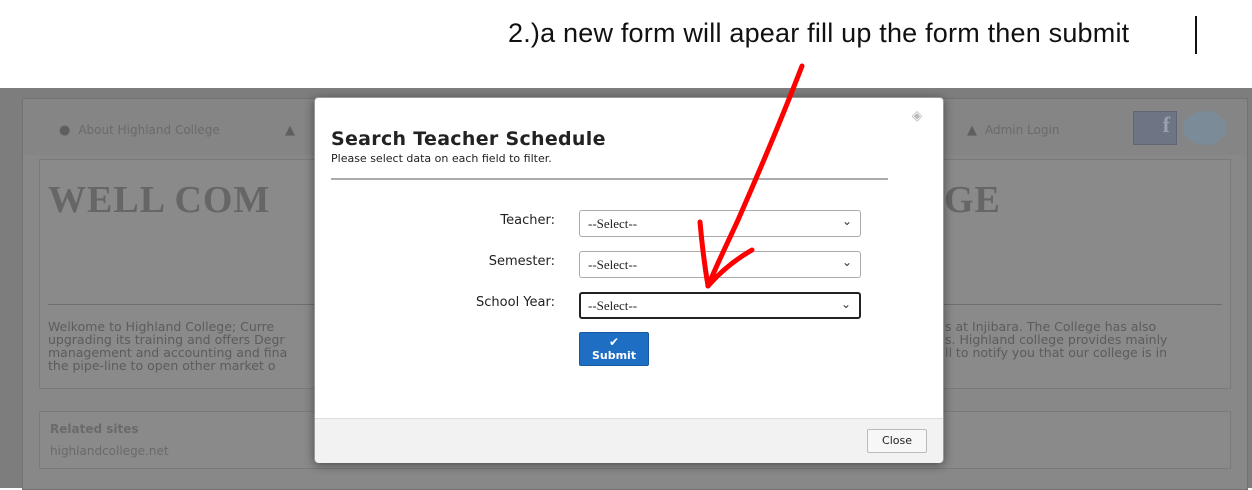 The image size is (1252, 490). Describe the element at coordinates (290, 130) in the screenshot. I see `upload-icon: ▲` at that location.